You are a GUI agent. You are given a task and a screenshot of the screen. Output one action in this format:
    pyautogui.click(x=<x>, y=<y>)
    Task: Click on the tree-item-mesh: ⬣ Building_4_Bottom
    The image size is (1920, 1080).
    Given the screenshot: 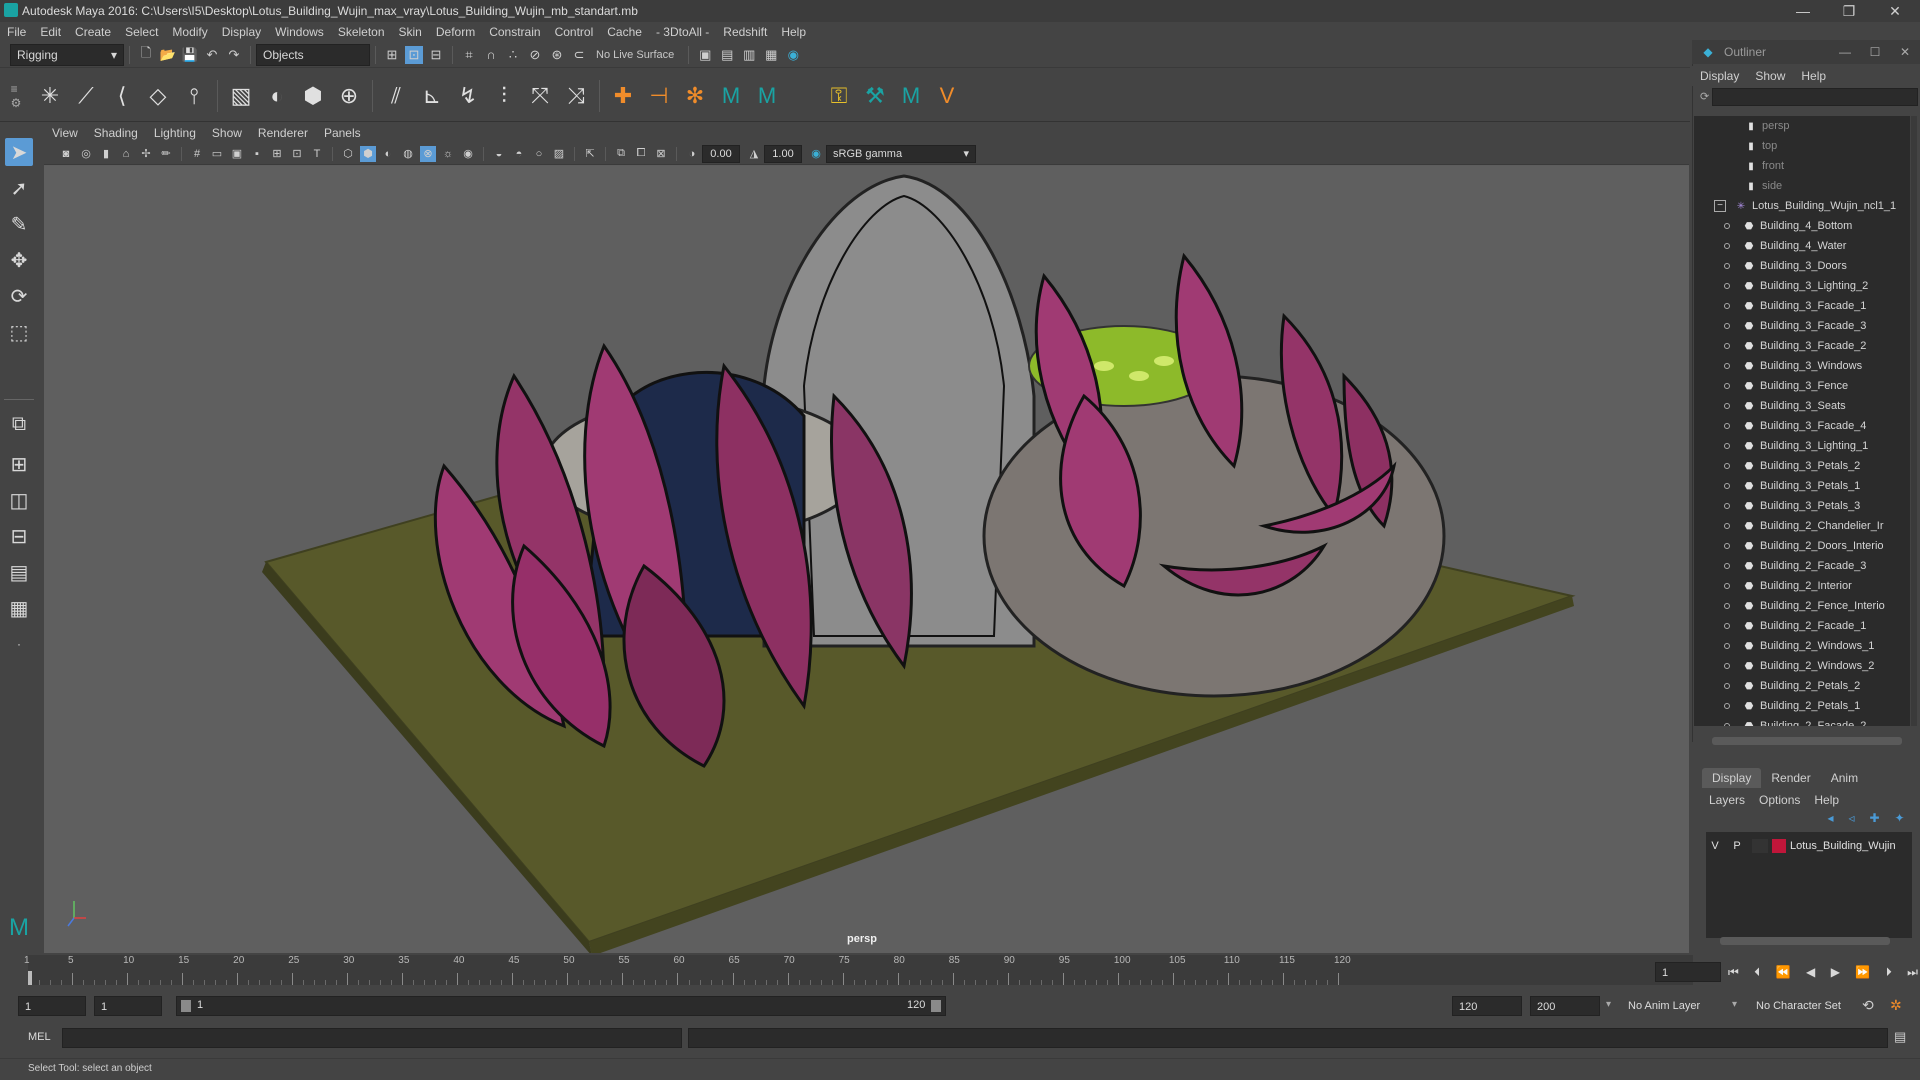 What is the action you would take?
    pyautogui.click(x=1802, y=226)
    